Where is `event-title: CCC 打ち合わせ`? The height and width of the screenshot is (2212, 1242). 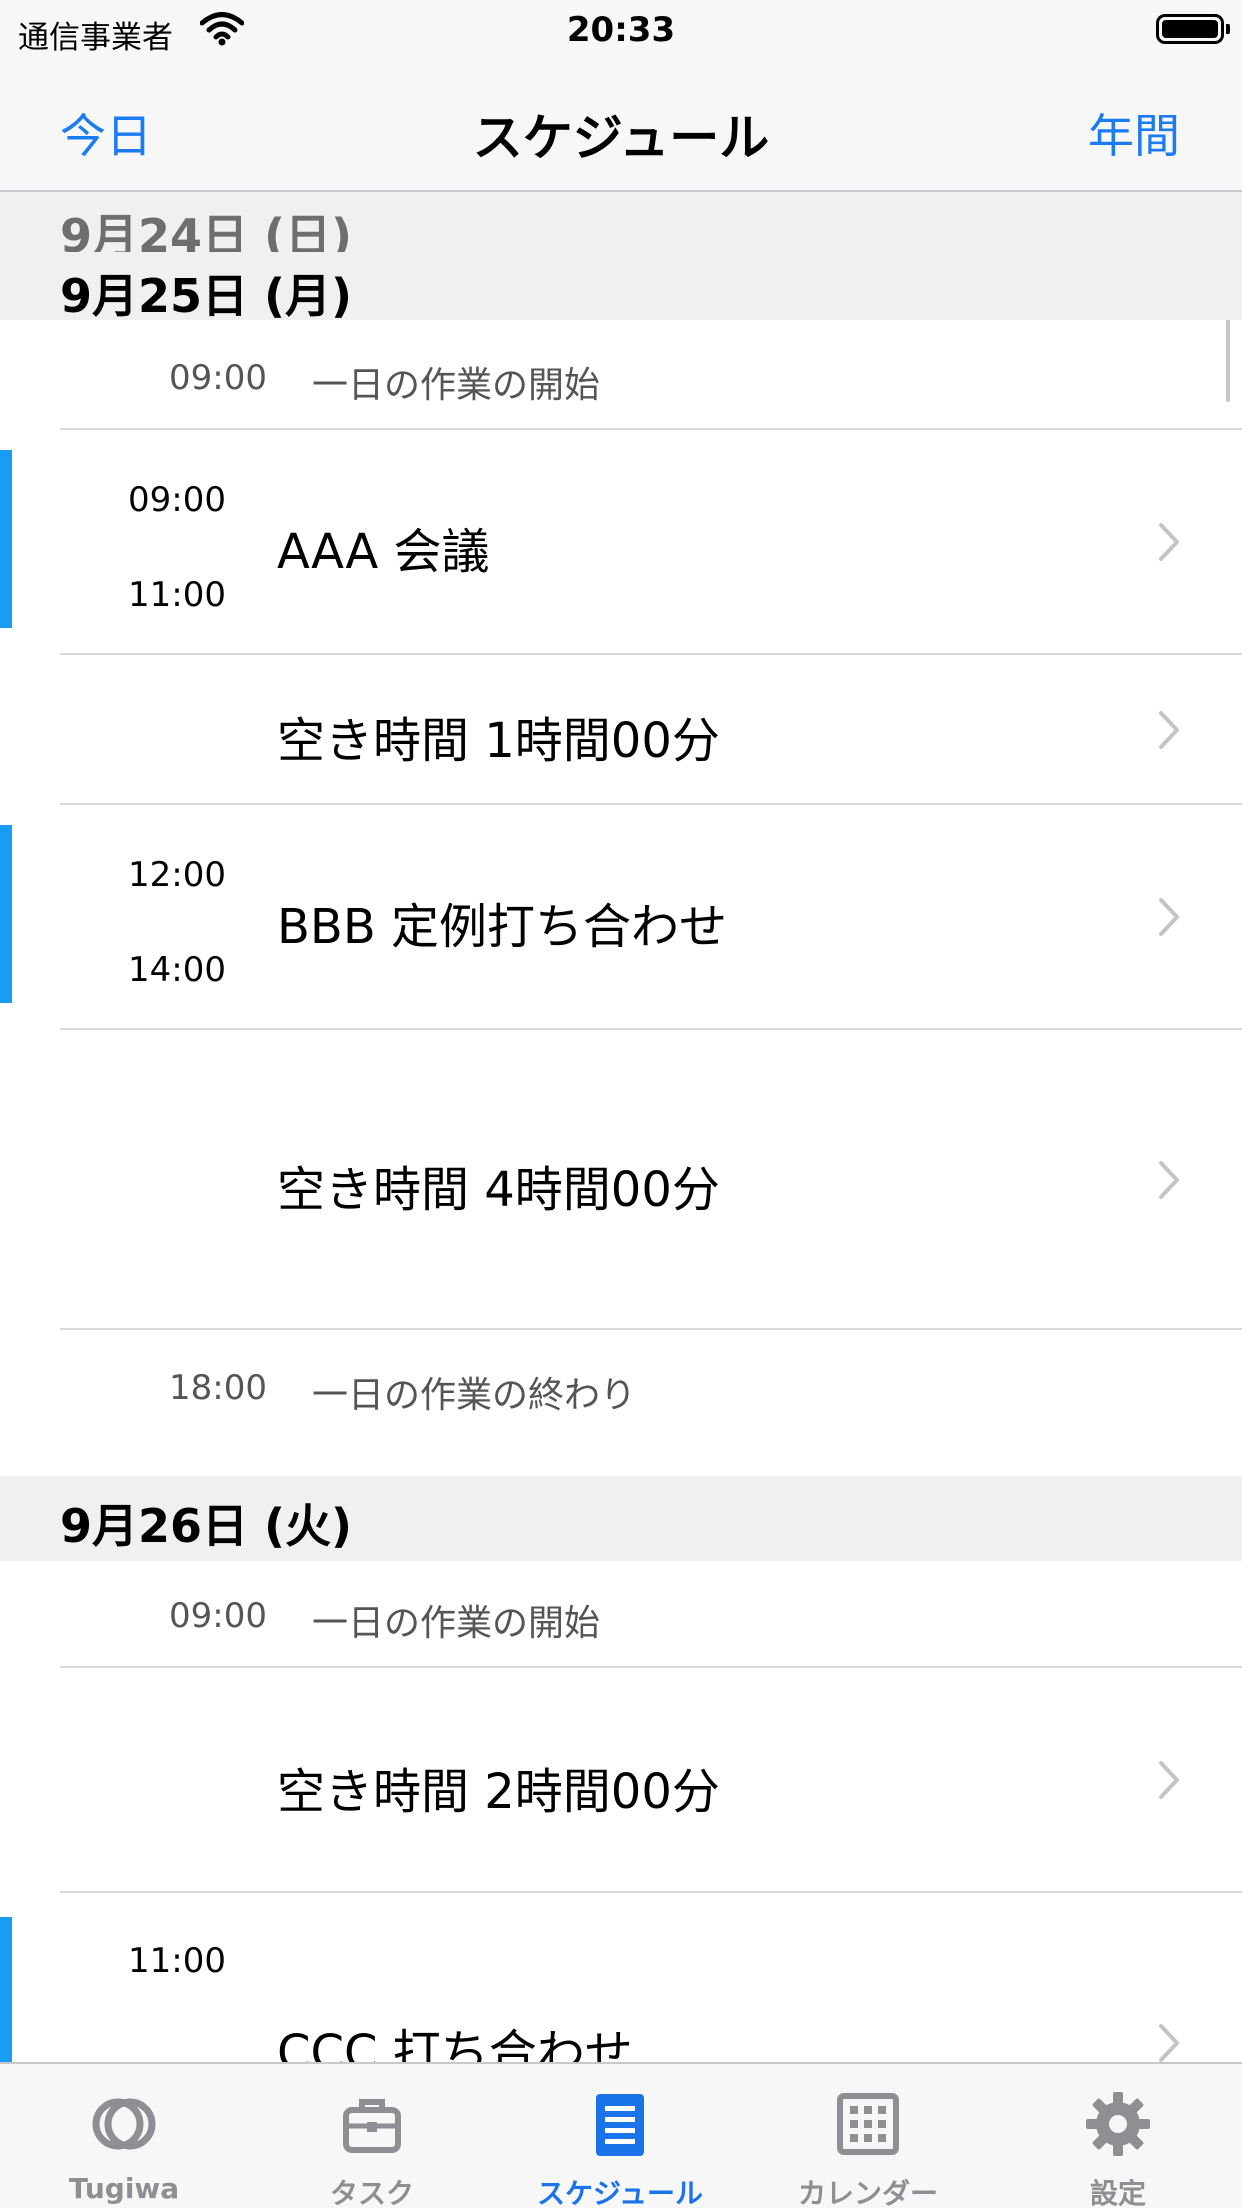 event-title: CCC 打ち合わせ is located at coordinates (455, 2043).